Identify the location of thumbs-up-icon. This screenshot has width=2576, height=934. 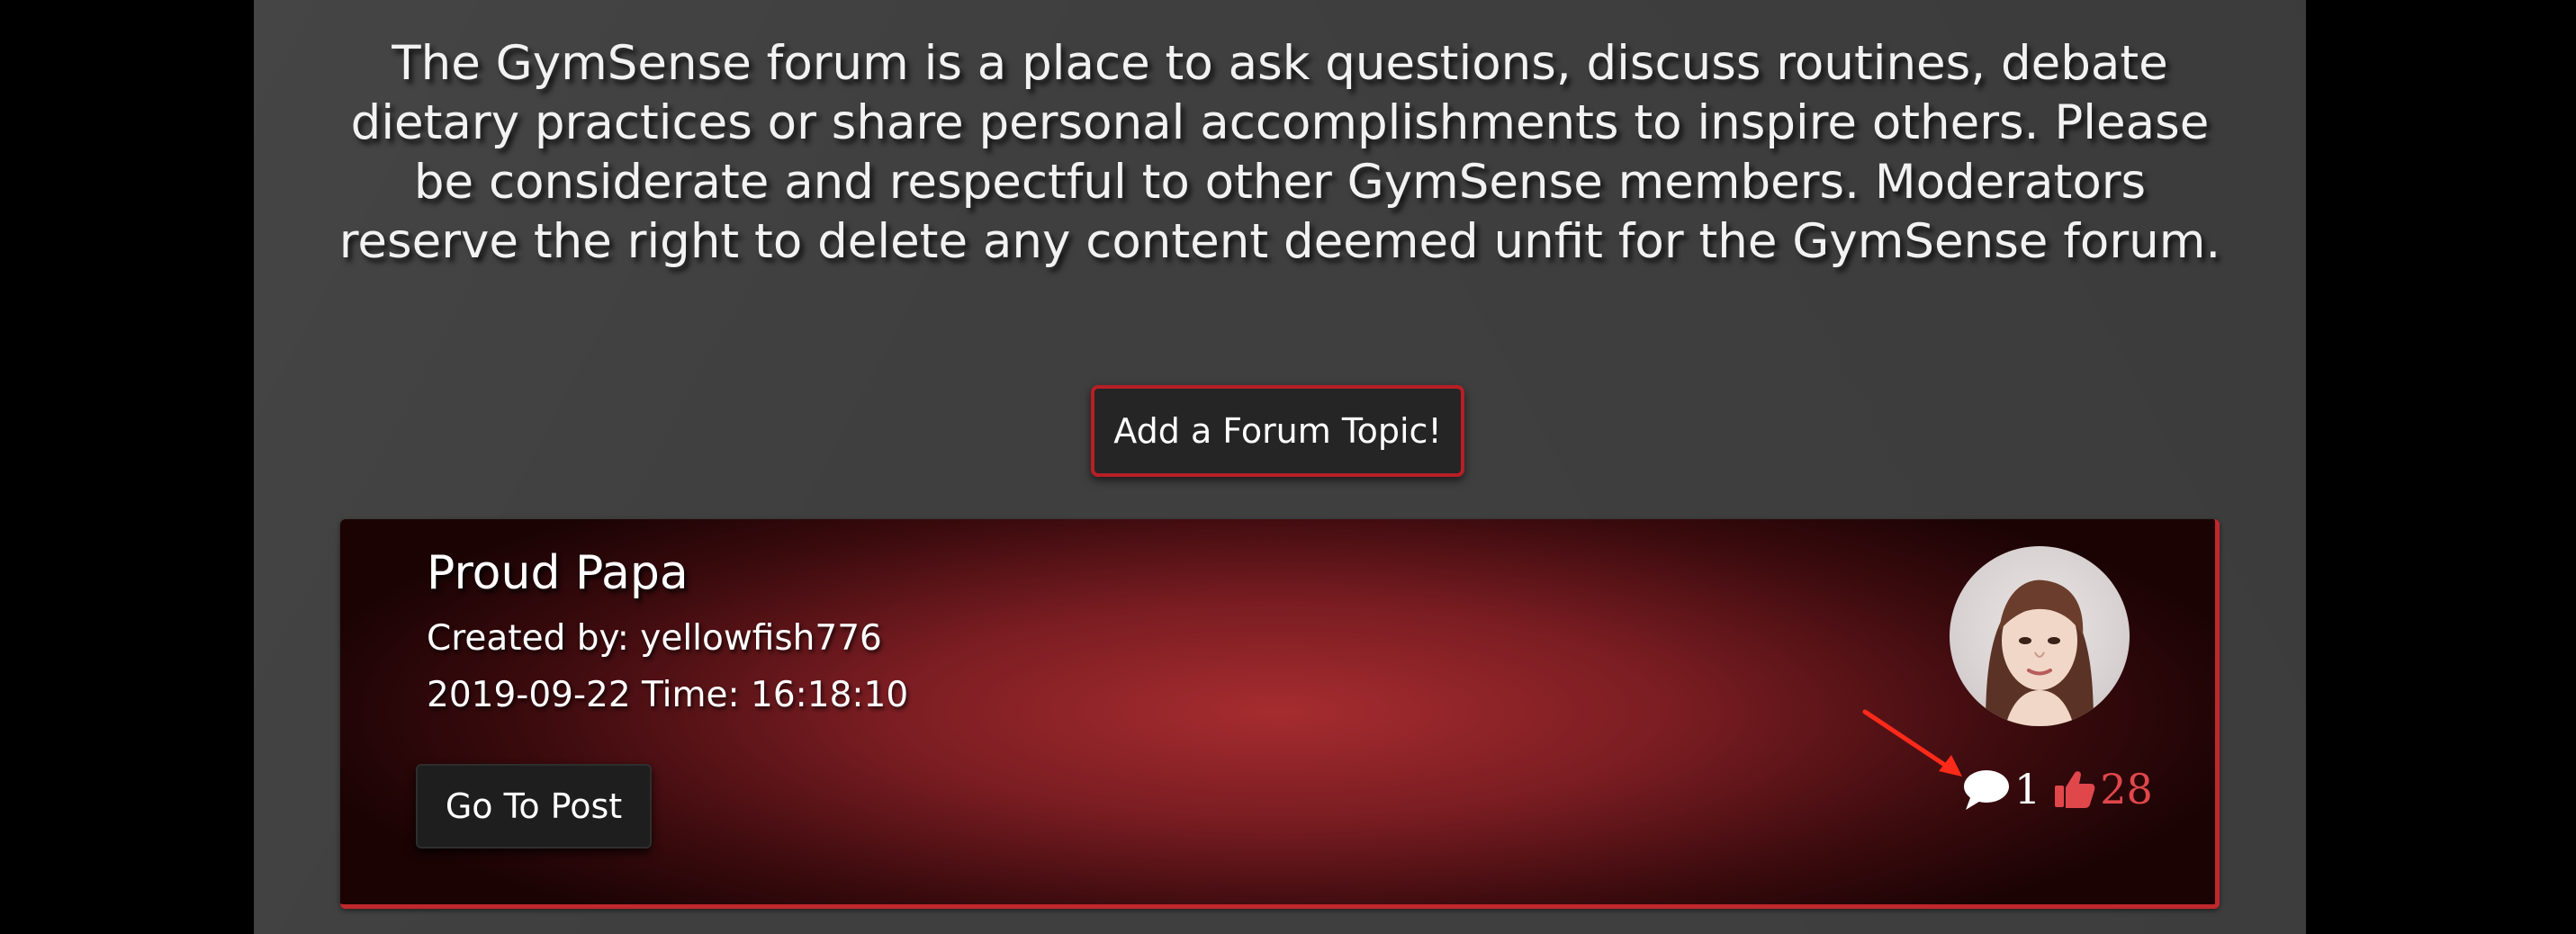
(2075, 789).